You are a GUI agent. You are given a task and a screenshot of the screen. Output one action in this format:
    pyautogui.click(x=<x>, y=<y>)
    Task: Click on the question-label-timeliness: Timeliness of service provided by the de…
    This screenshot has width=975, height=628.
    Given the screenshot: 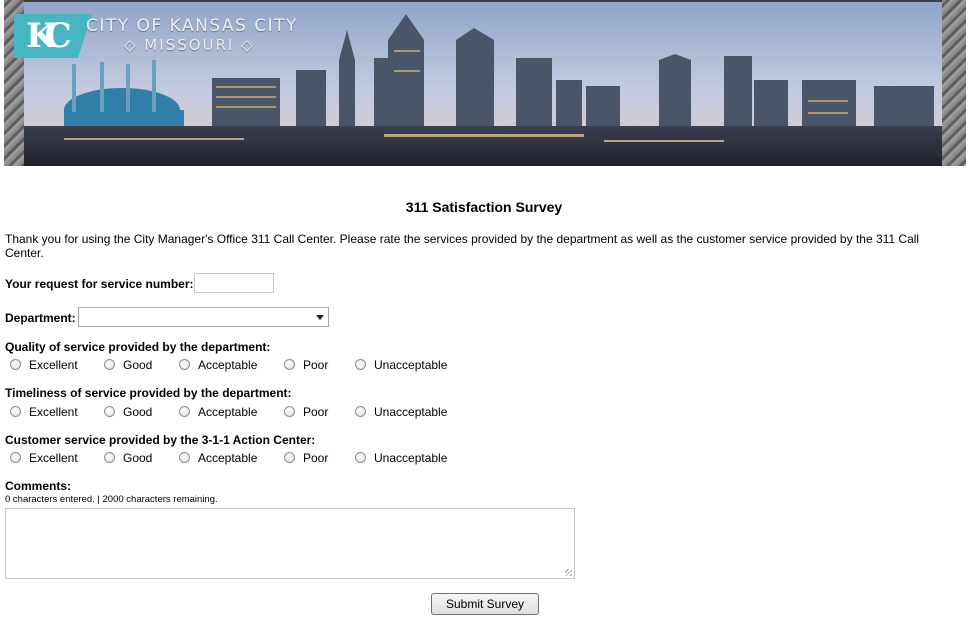 What is the action you would take?
    pyautogui.click(x=148, y=393)
    